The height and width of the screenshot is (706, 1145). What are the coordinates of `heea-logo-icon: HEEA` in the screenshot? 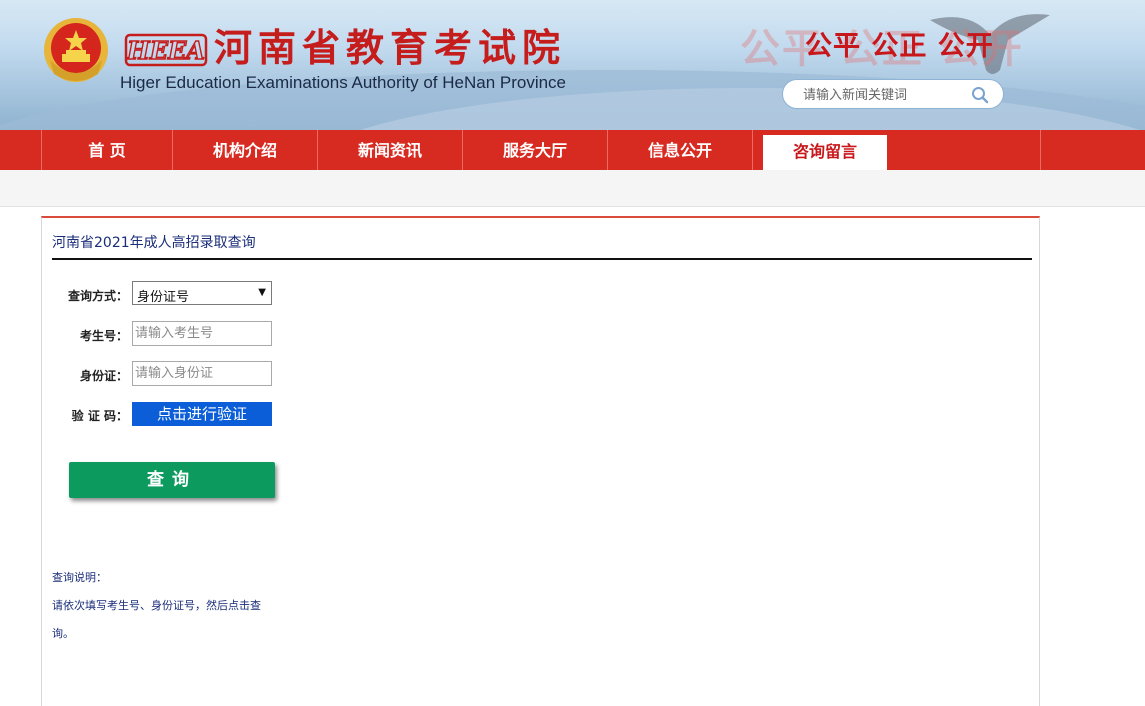 It's located at (166, 50).